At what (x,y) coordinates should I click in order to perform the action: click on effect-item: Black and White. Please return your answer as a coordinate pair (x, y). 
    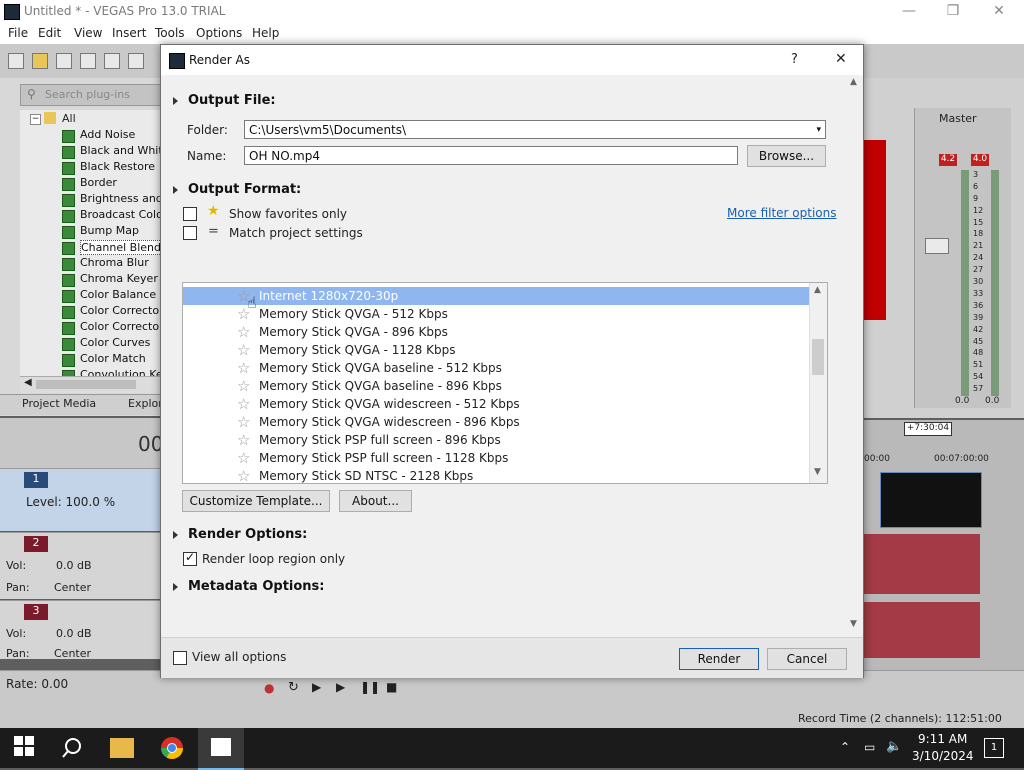
    Looking at the image, I should click on (120, 150).